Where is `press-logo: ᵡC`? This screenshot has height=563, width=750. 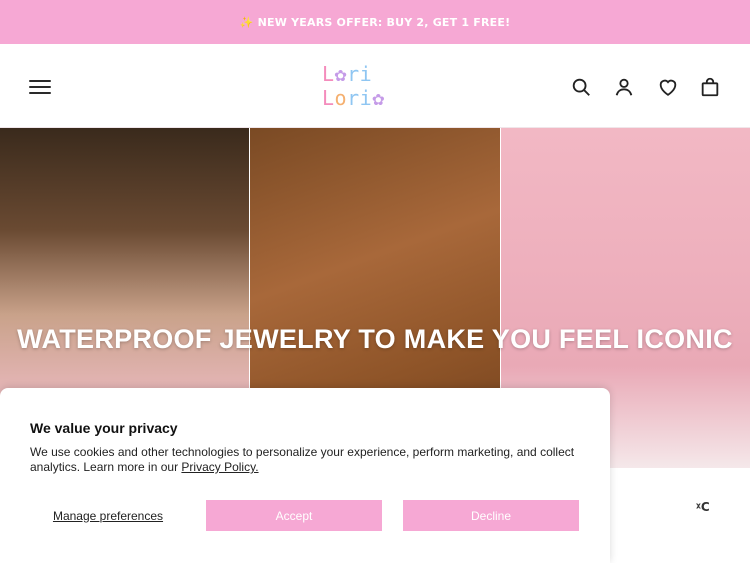 press-logo: ᵡC is located at coordinates (703, 507).